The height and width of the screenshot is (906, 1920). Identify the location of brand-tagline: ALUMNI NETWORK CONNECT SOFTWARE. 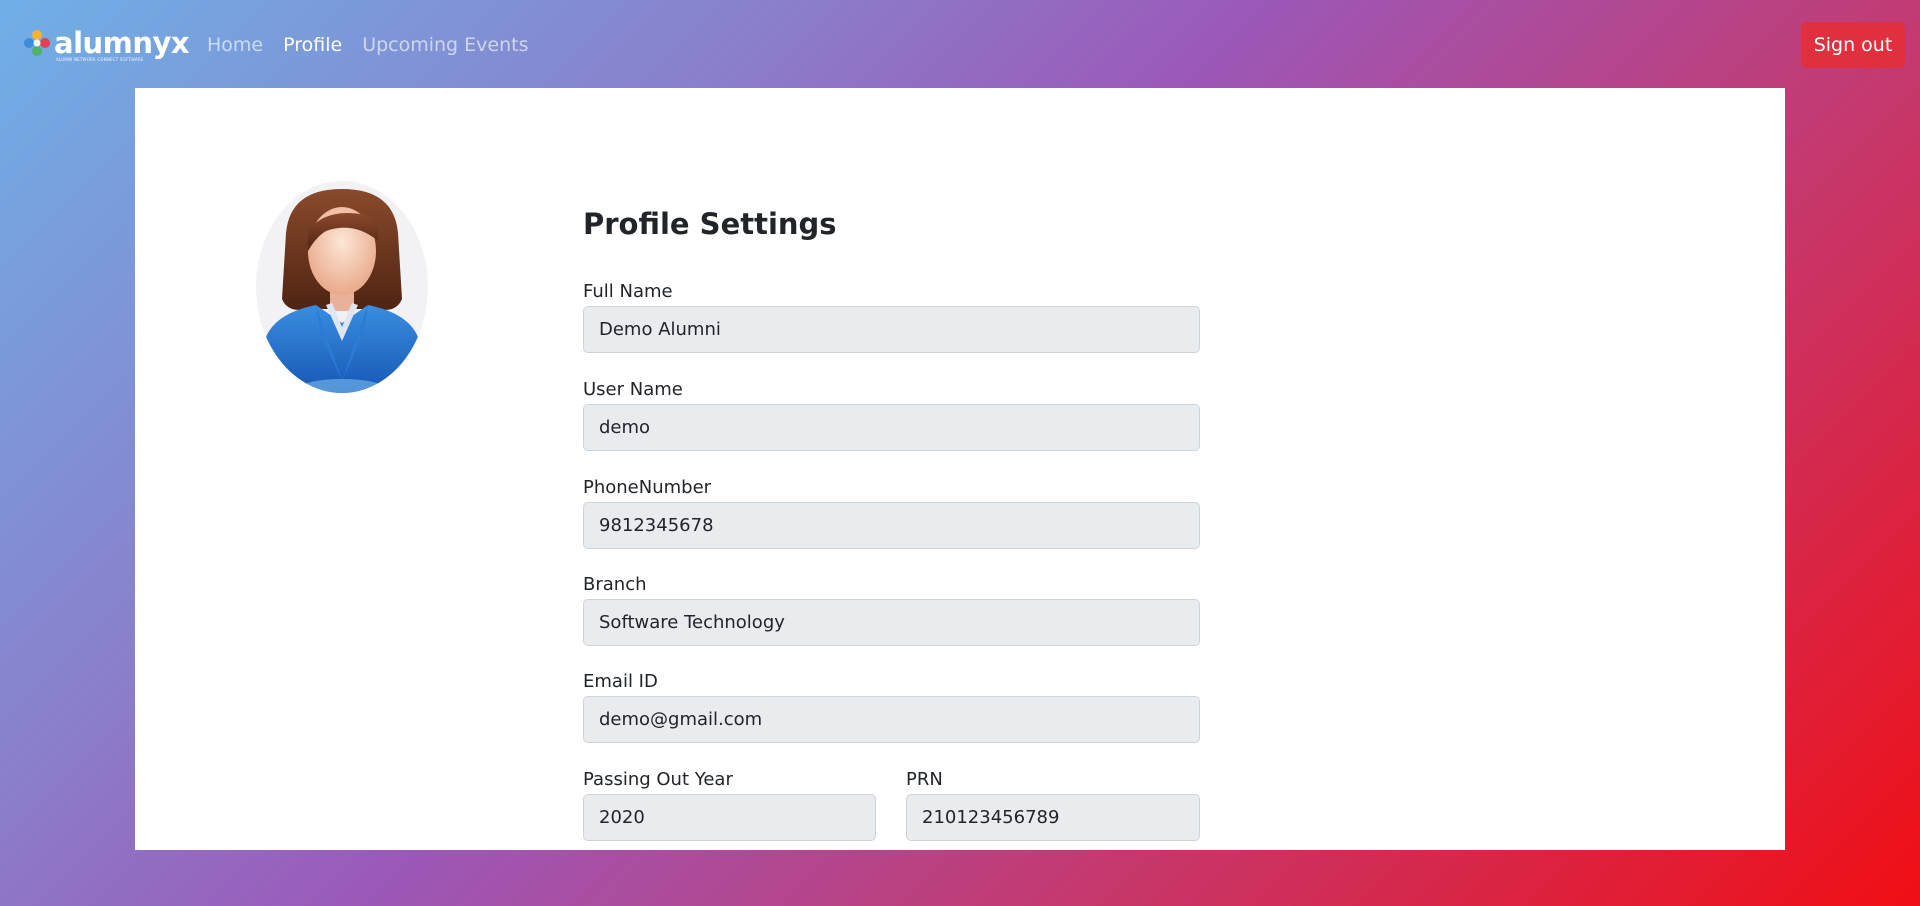
(100, 59).